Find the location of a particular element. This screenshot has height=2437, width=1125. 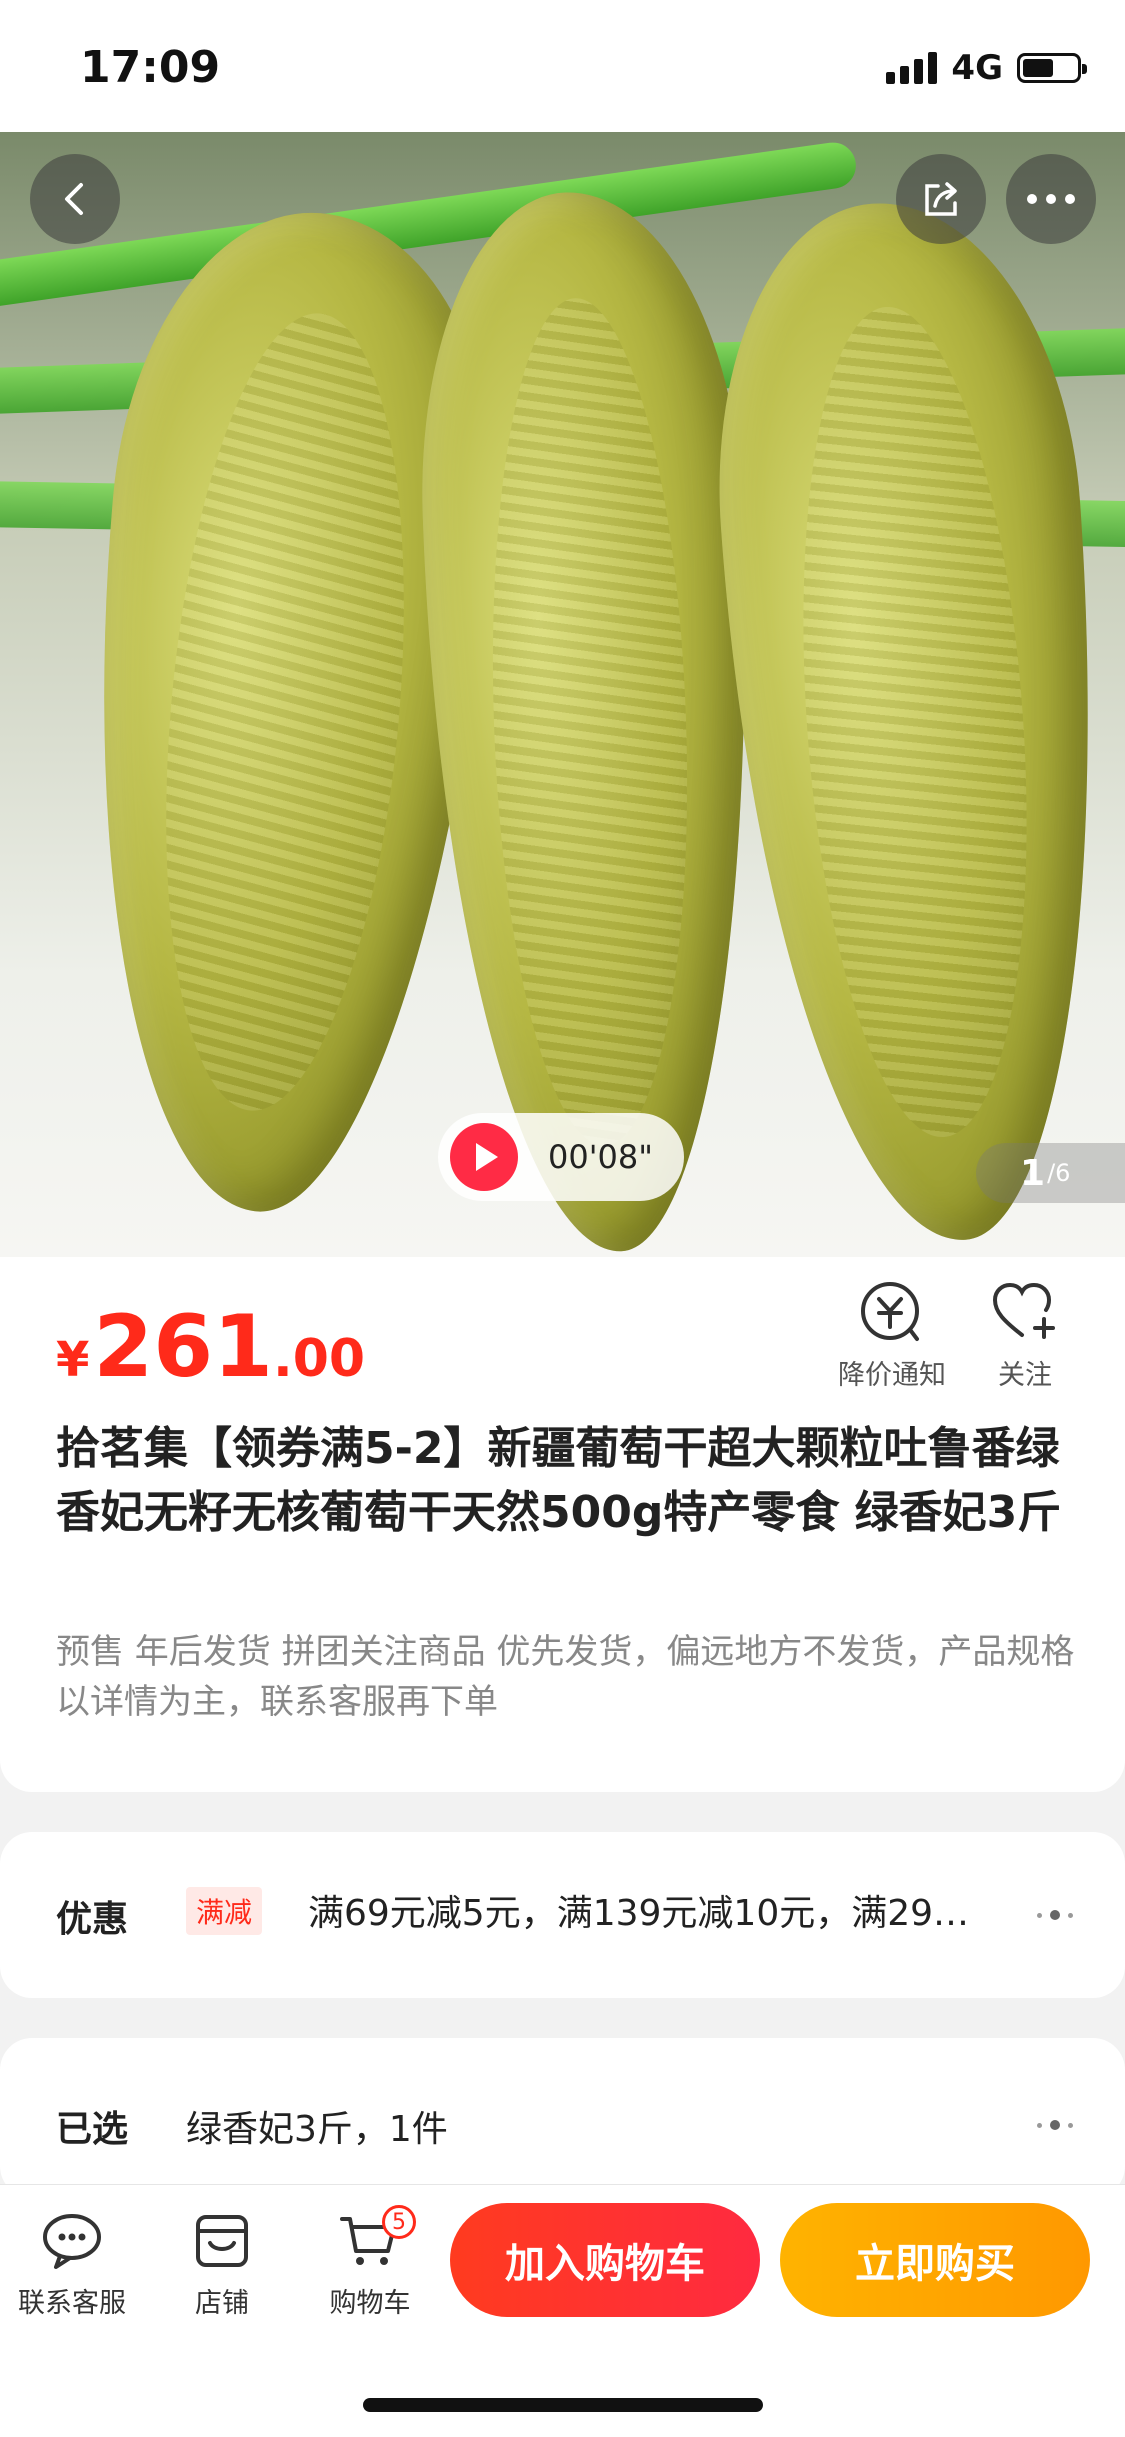

selected-label: 已选 is located at coordinates (92, 2129).